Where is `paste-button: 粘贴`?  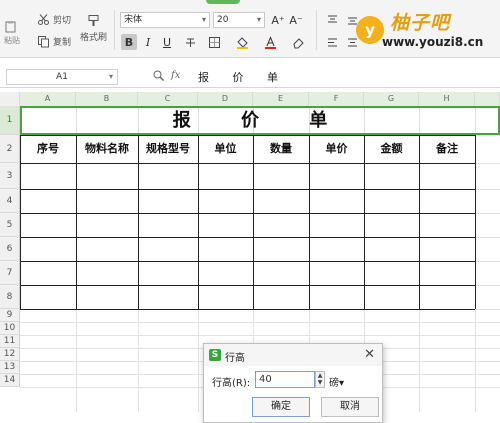
paste-button: 粘贴 is located at coordinates (12, 33).